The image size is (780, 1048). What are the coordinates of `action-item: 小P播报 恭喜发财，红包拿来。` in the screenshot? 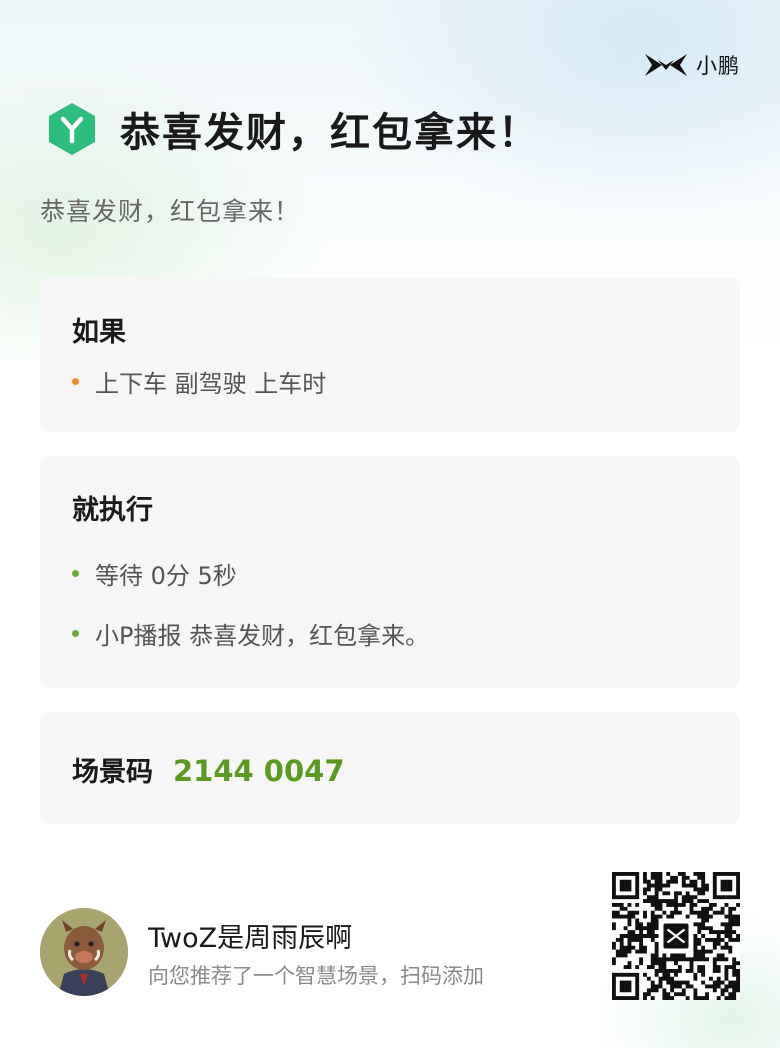 It's located at (250, 633).